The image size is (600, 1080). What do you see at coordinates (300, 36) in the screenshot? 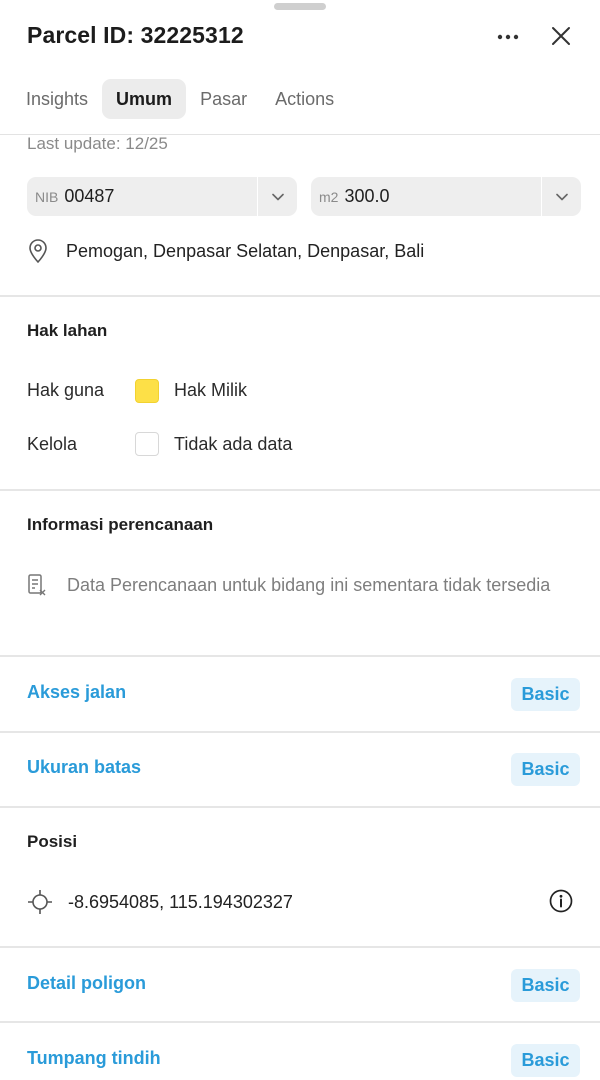
I see `panel-header: Parcel ID: 32225312` at bounding box center [300, 36].